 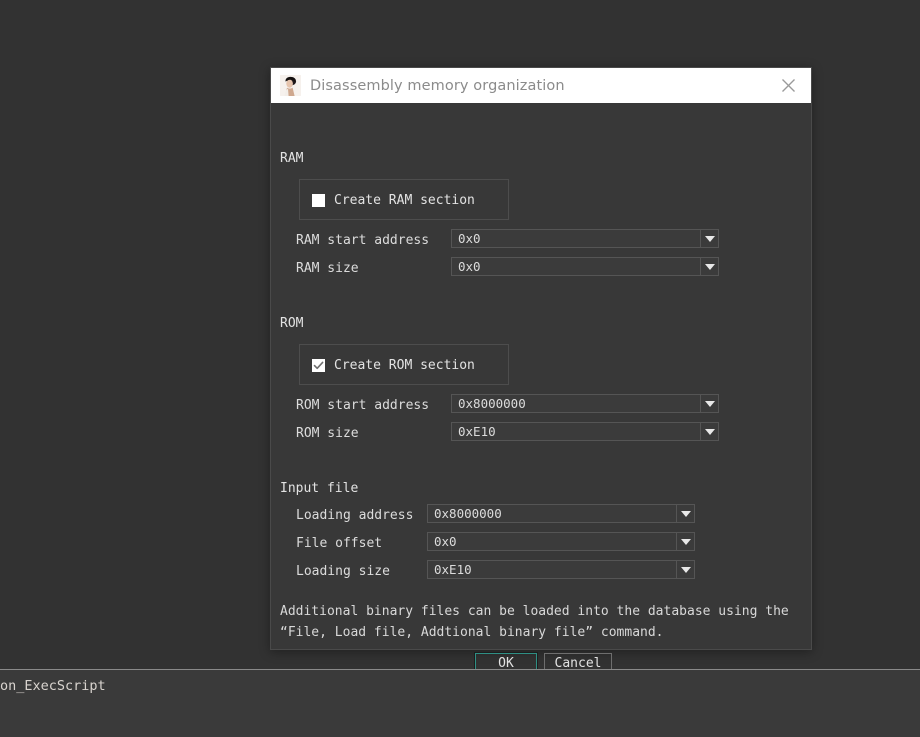 What do you see at coordinates (292, 158) in the screenshot?
I see `ram-section-header: RAM` at bounding box center [292, 158].